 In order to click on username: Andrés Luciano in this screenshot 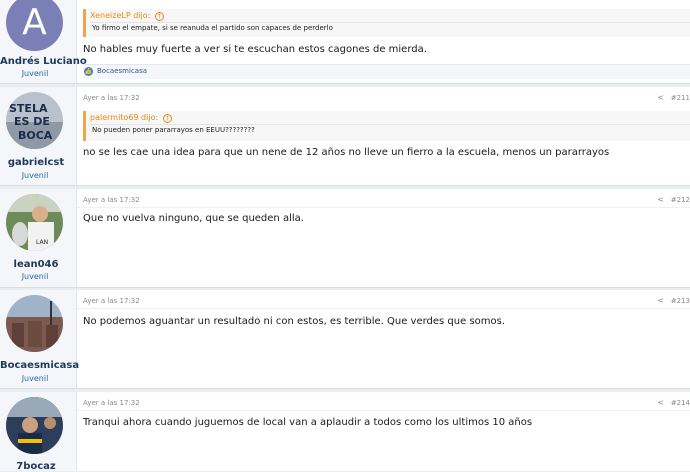, I will do `click(43, 61)`.